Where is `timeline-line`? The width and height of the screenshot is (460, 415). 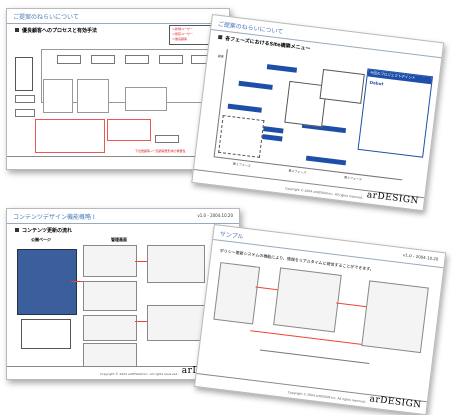
timeline-line is located at coordinates (314, 356).